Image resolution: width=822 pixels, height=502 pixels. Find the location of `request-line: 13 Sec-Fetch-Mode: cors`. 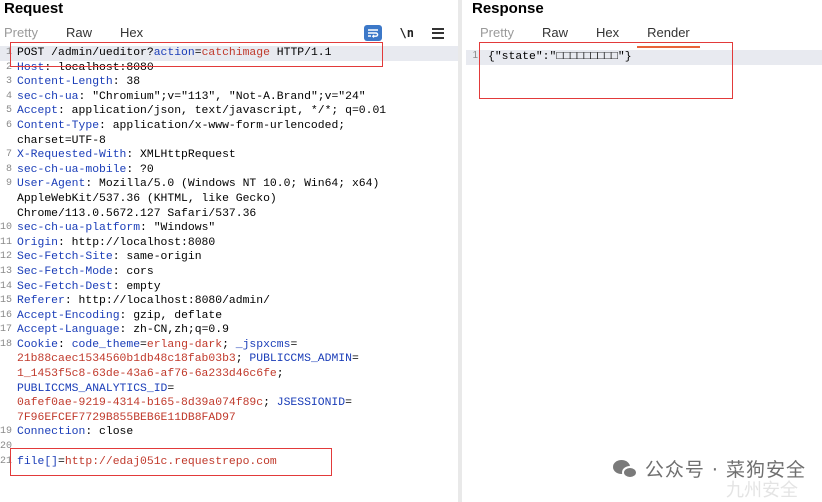

request-line: 13 Sec-Fetch-Mode: cors is located at coordinates (229, 272).